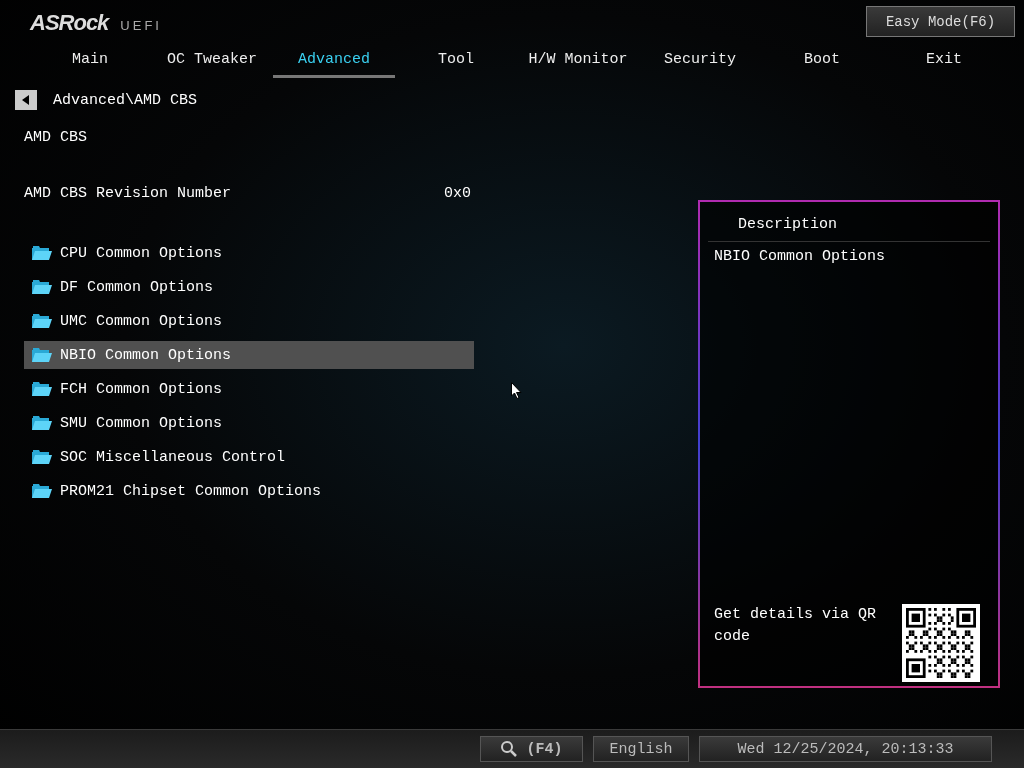 This screenshot has width=1024, height=768. I want to click on submenu-item: SMU Common Options, so click(249, 423).